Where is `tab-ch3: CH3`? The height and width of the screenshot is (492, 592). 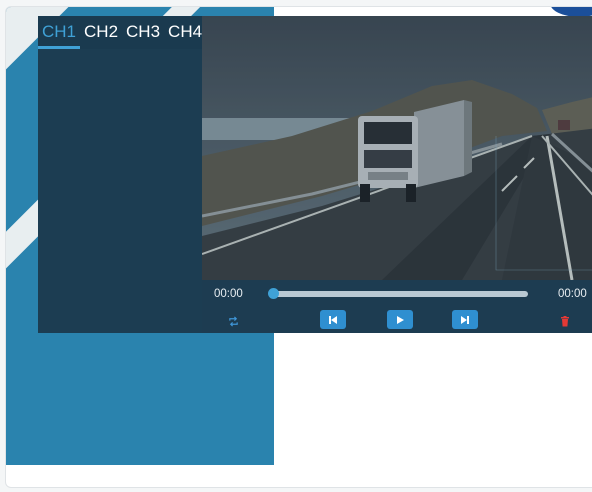 tab-ch3: CH3 is located at coordinates (143, 32).